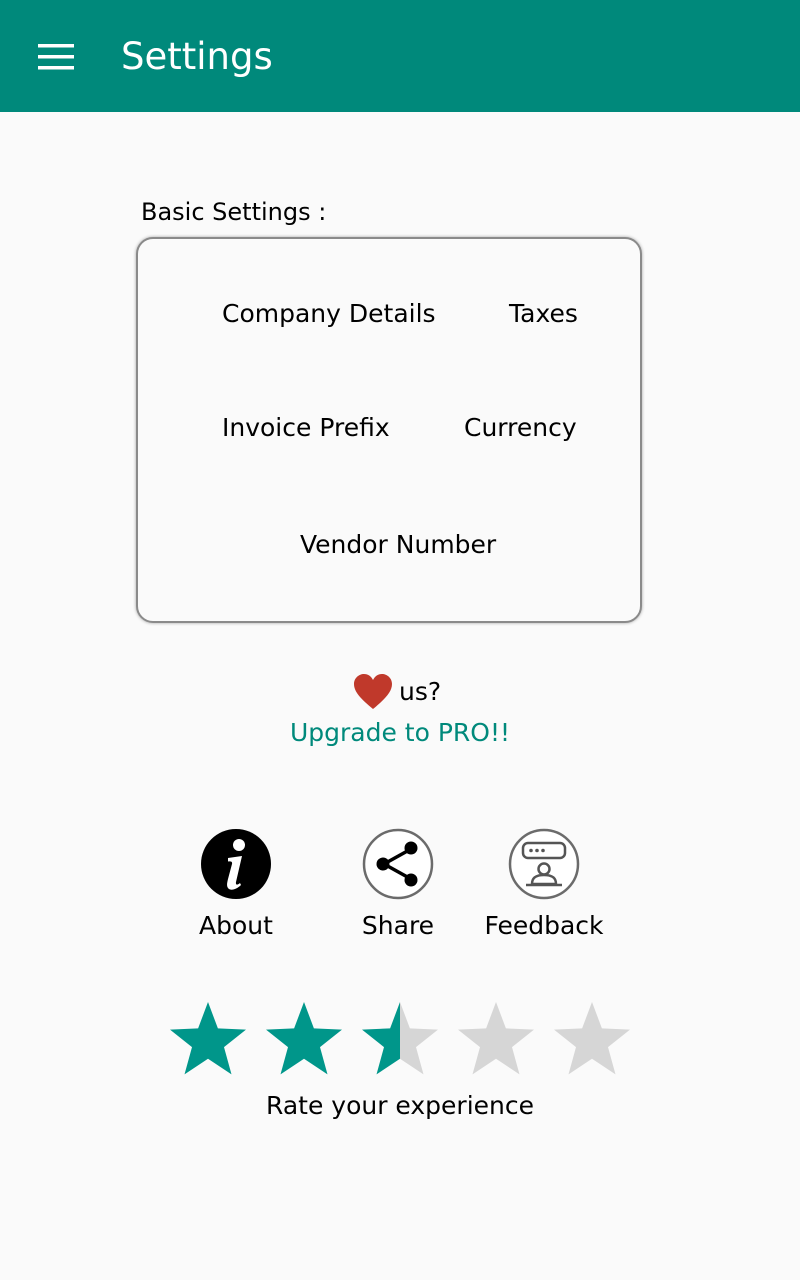 The height and width of the screenshot is (1280, 800). I want to click on about-button: About, so click(236, 888).